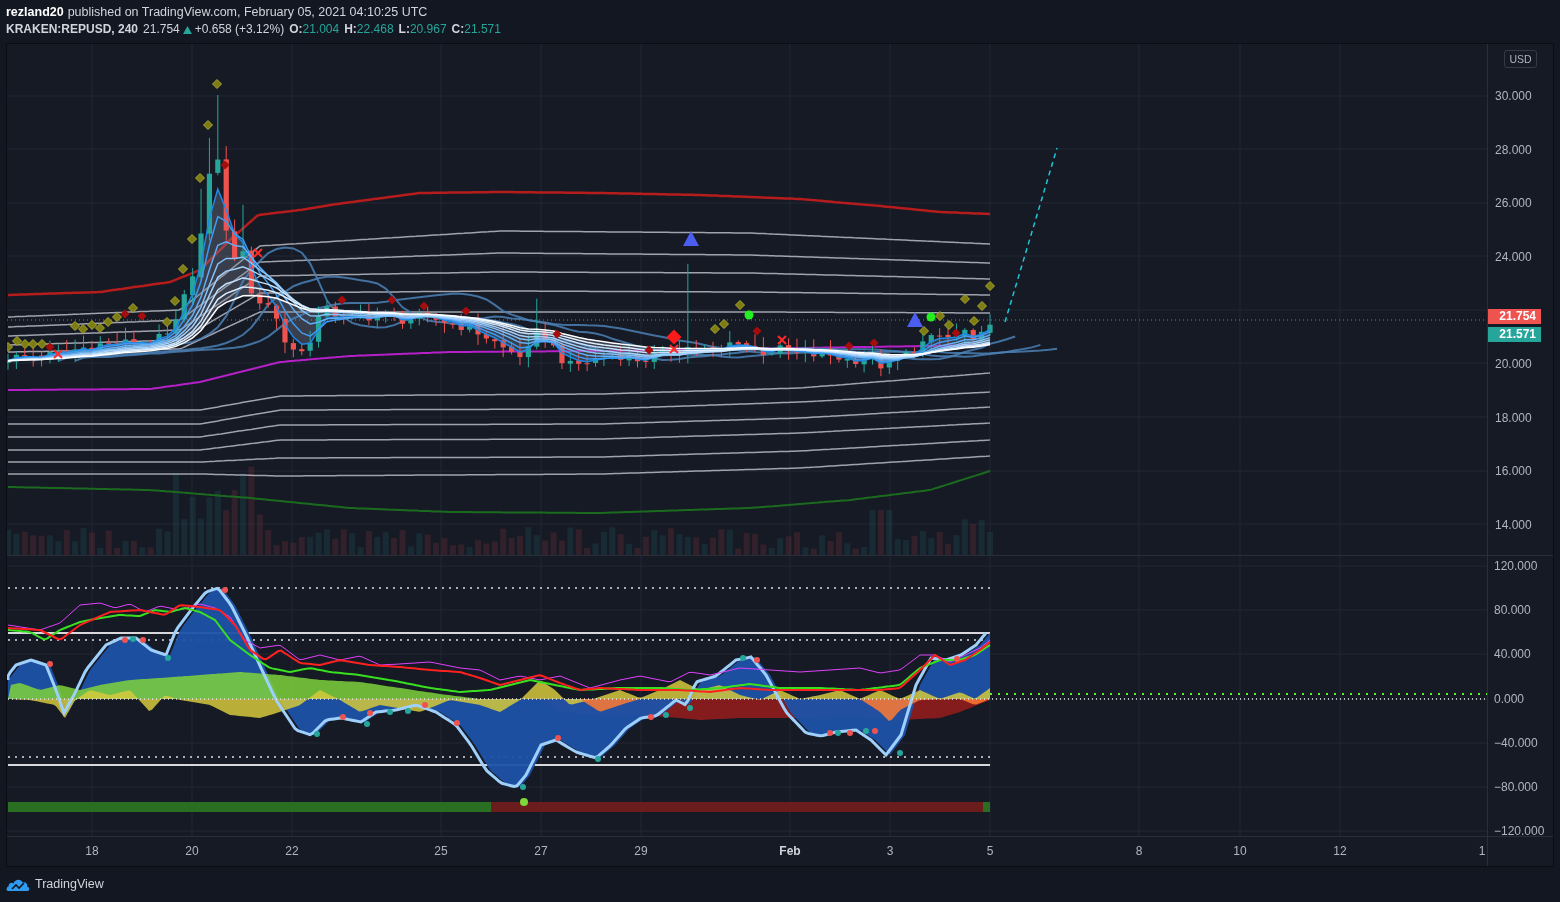  I want to click on cloud-logo-icon, so click(18, 884).